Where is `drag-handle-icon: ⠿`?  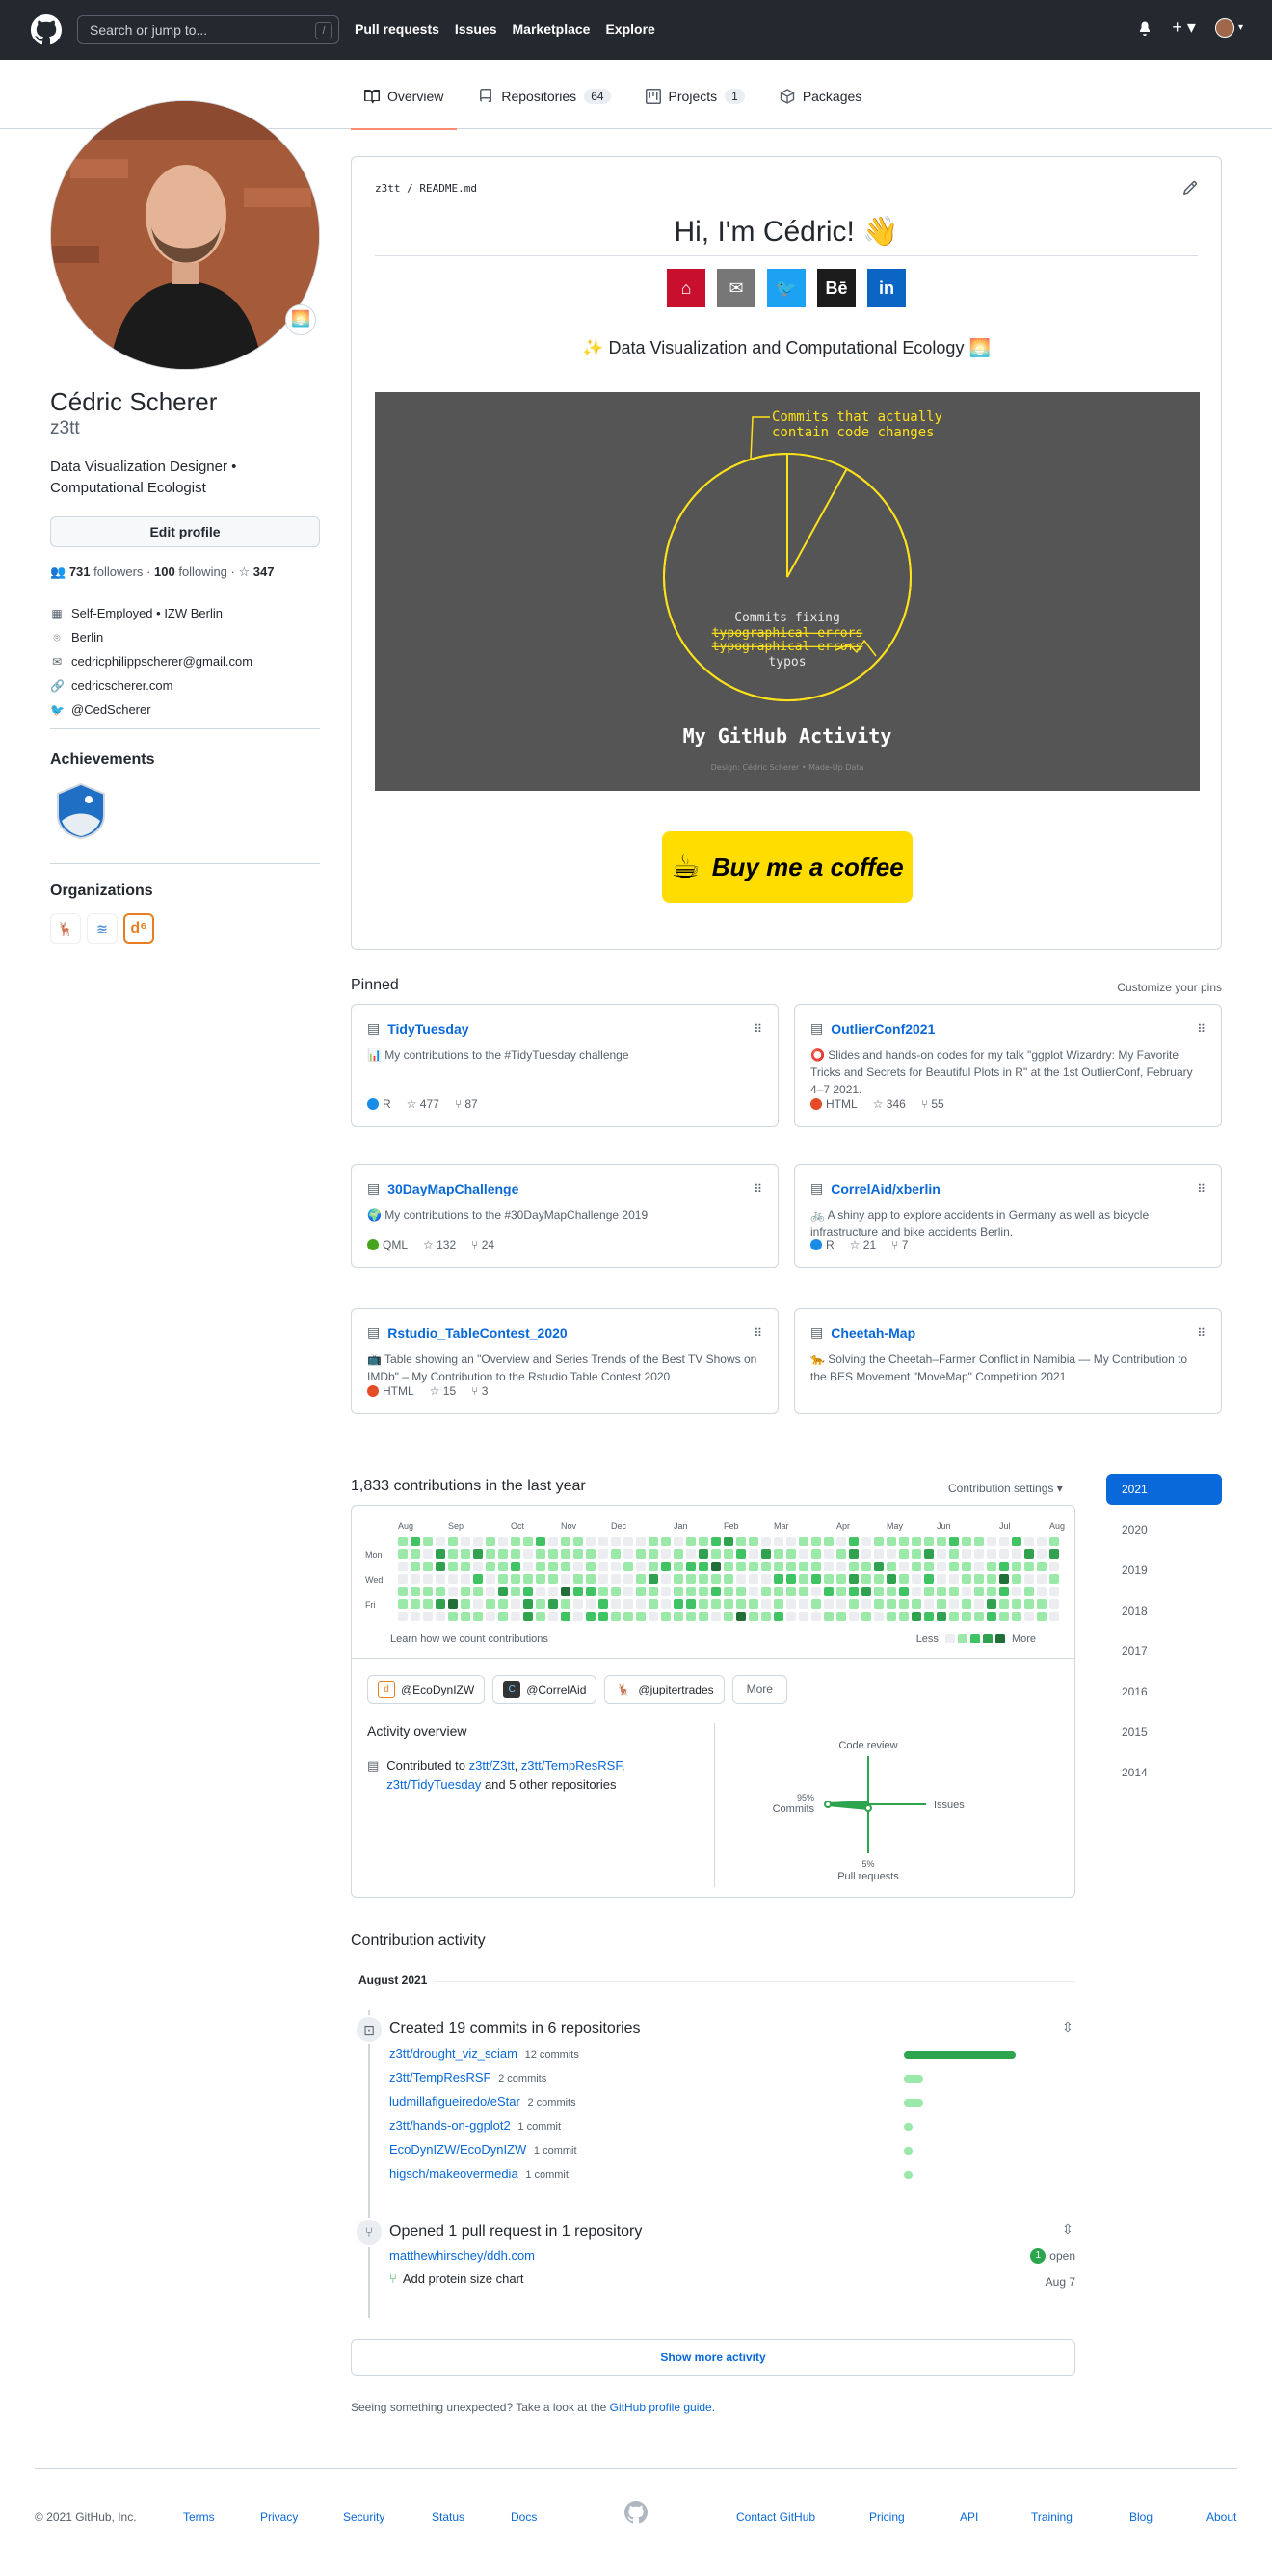 drag-handle-icon: ⠿ is located at coordinates (758, 1029).